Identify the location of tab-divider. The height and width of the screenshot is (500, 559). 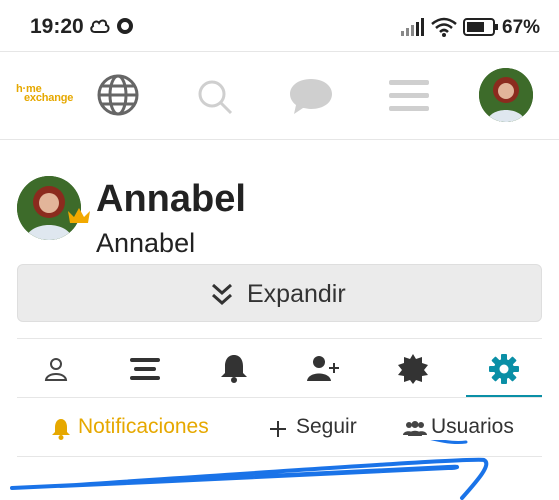
(279, 397).